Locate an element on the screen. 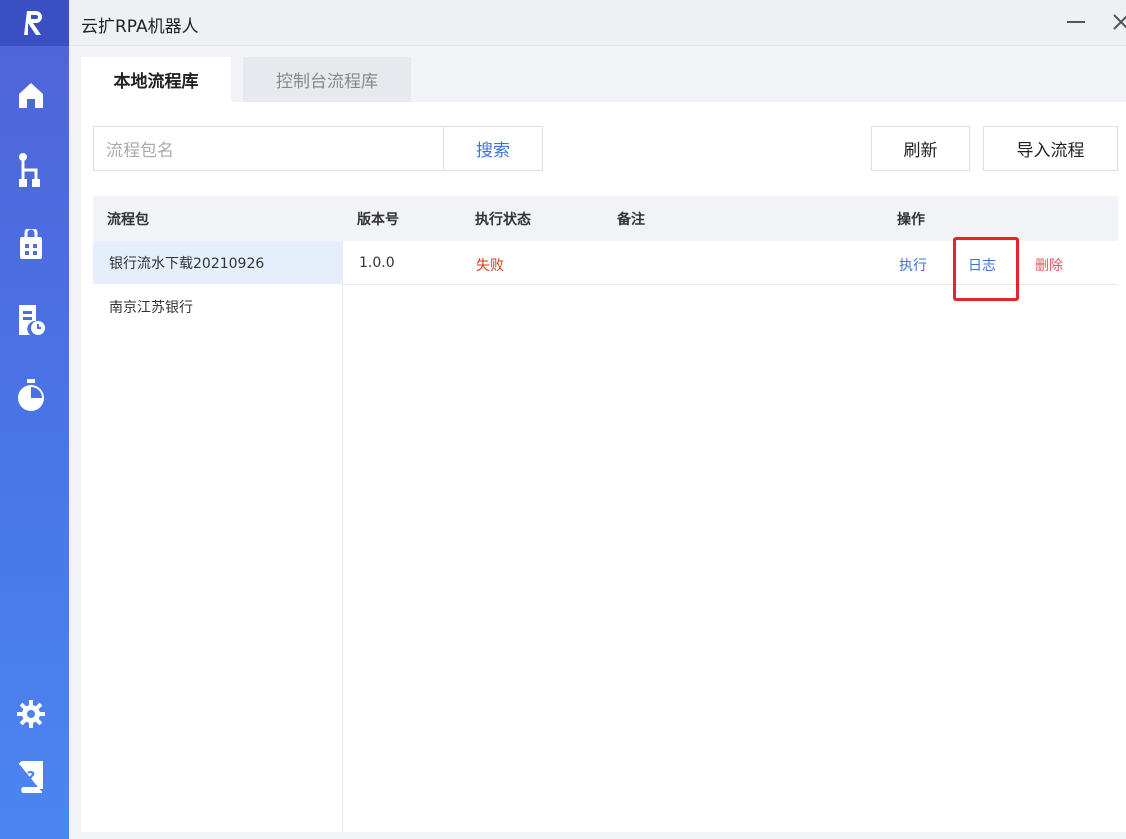 This screenshot has width=1126, height=839. flow-icon is located at coordinates (29, 170).